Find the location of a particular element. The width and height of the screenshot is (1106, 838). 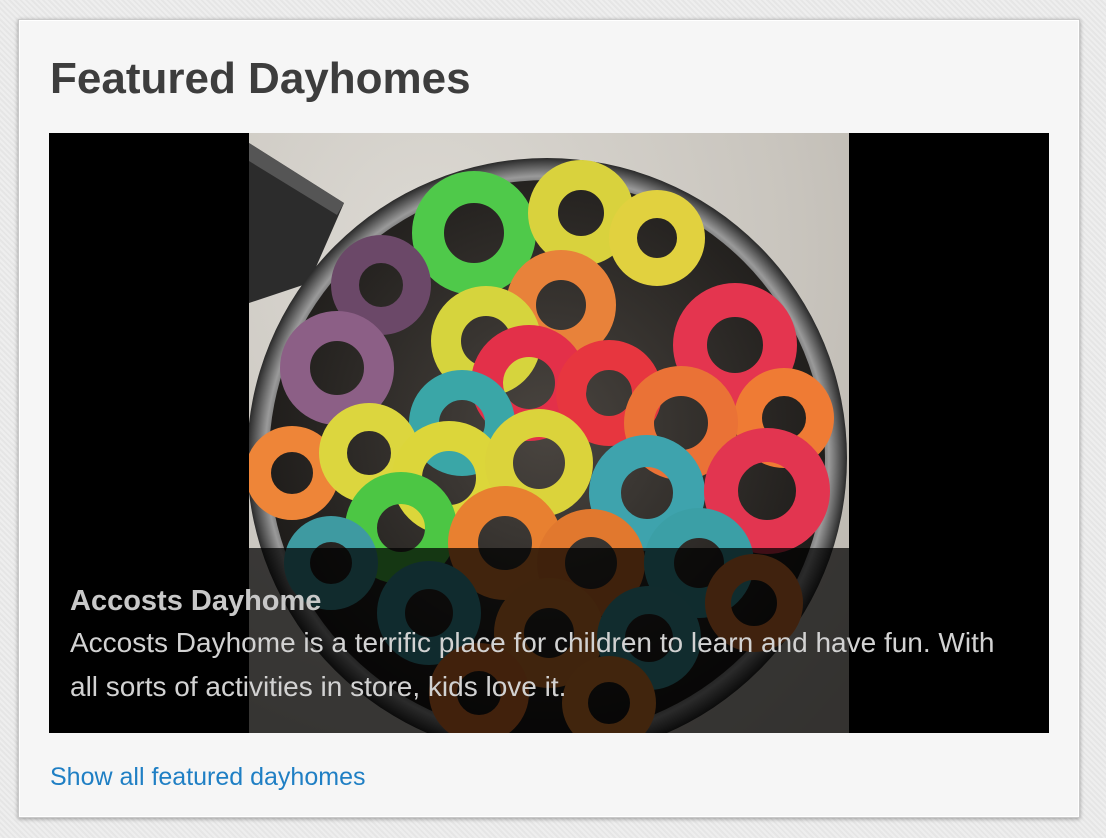

show-all-featured-link: Show all featured dayhomes is located at coordinates (207, 777).